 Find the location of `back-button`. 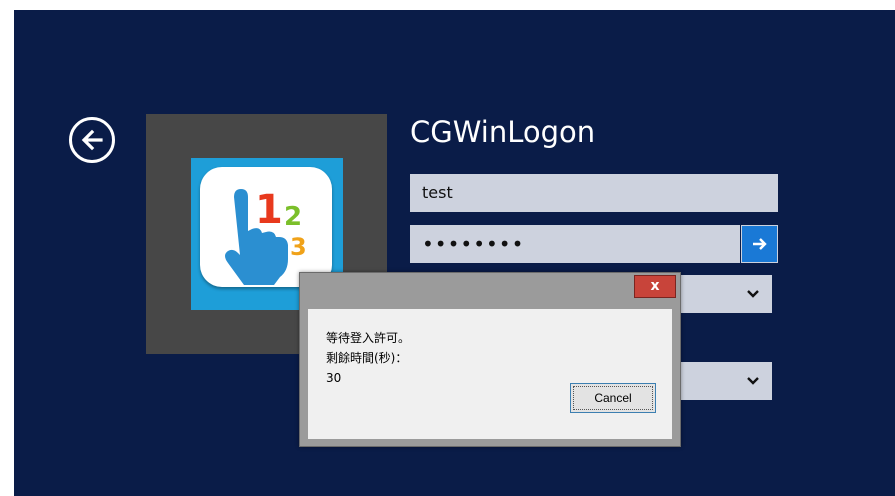

back-button is located at coordinates (92, 140).